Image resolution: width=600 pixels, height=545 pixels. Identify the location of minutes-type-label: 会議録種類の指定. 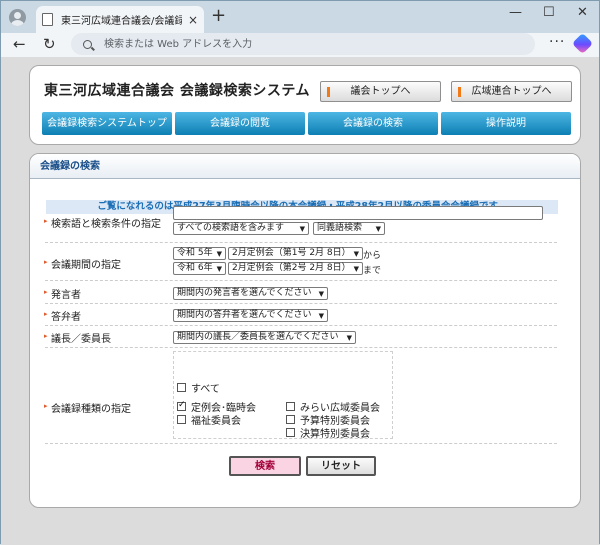
(87, 407).